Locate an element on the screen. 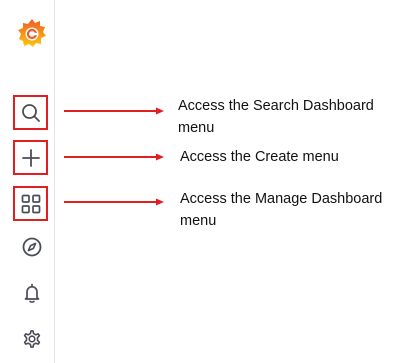 This screenshot has width=400, height=363. configuration-button is located at coordinates (32, 339).